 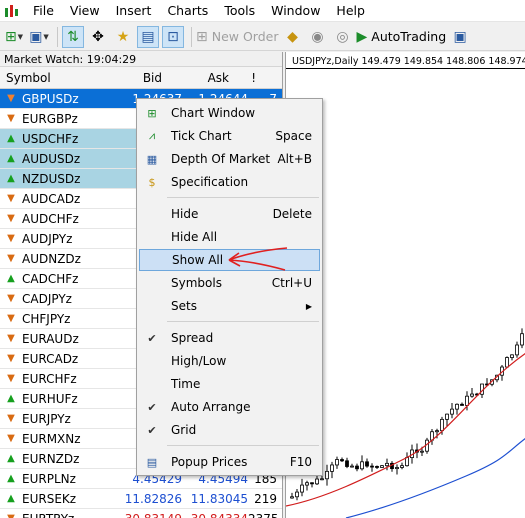 What do you see at coordinates (213, 113) in the screenshot?
I see `menu-item-label: Chart Window` at bounding box center [213, 113].